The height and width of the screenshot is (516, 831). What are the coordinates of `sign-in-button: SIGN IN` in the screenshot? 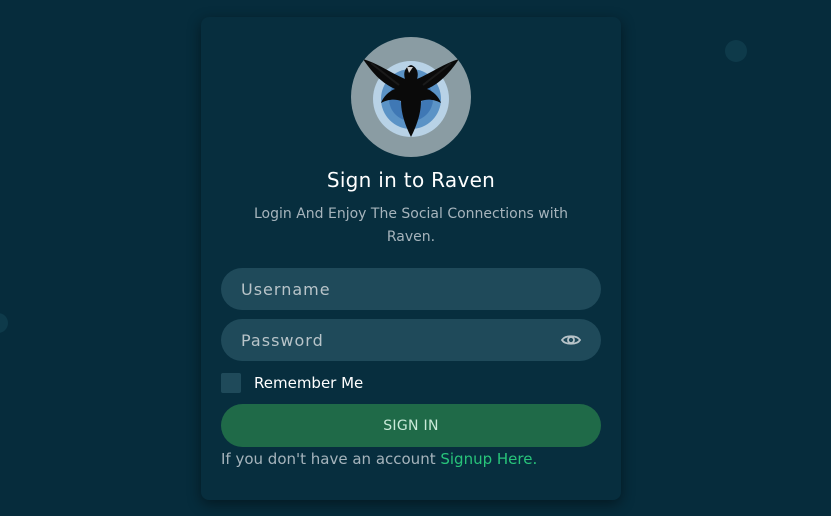 It's located at (411, 425).